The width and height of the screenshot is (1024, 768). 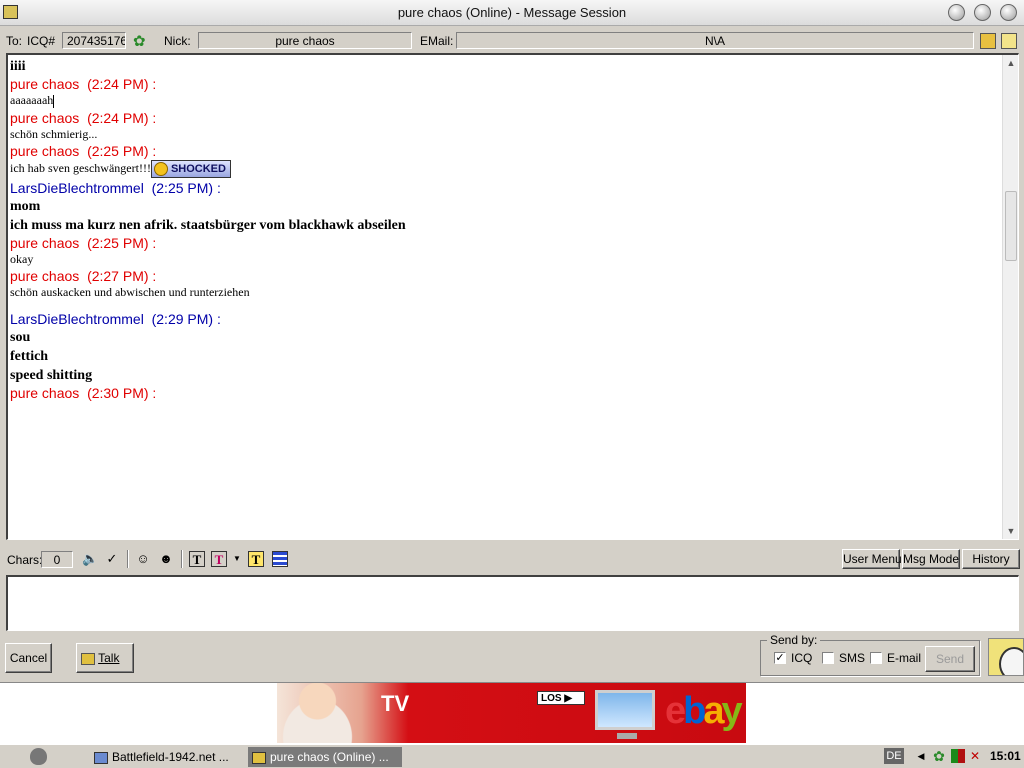 What do you see at coordinates (80, 167) in the screenshot?
I see `message-body: ich hab sven geschwängert!!!` at bounding box center [80, 167].